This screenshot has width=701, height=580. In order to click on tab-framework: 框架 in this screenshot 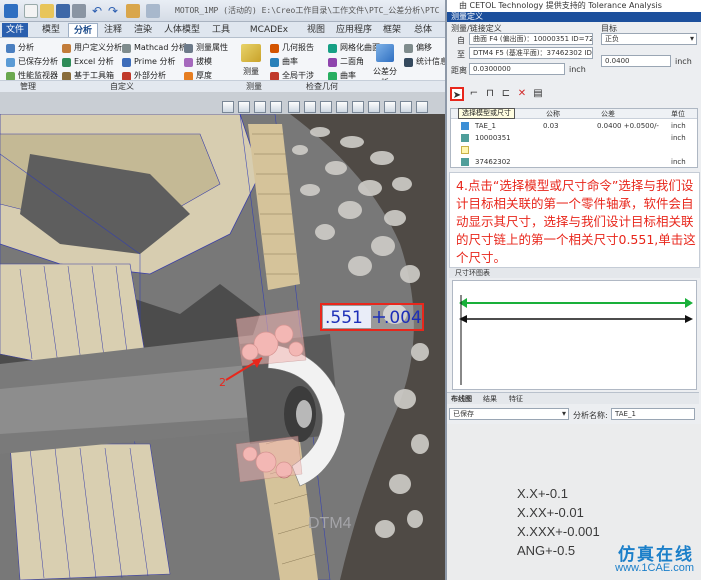, I will do `click(392, 30)`.